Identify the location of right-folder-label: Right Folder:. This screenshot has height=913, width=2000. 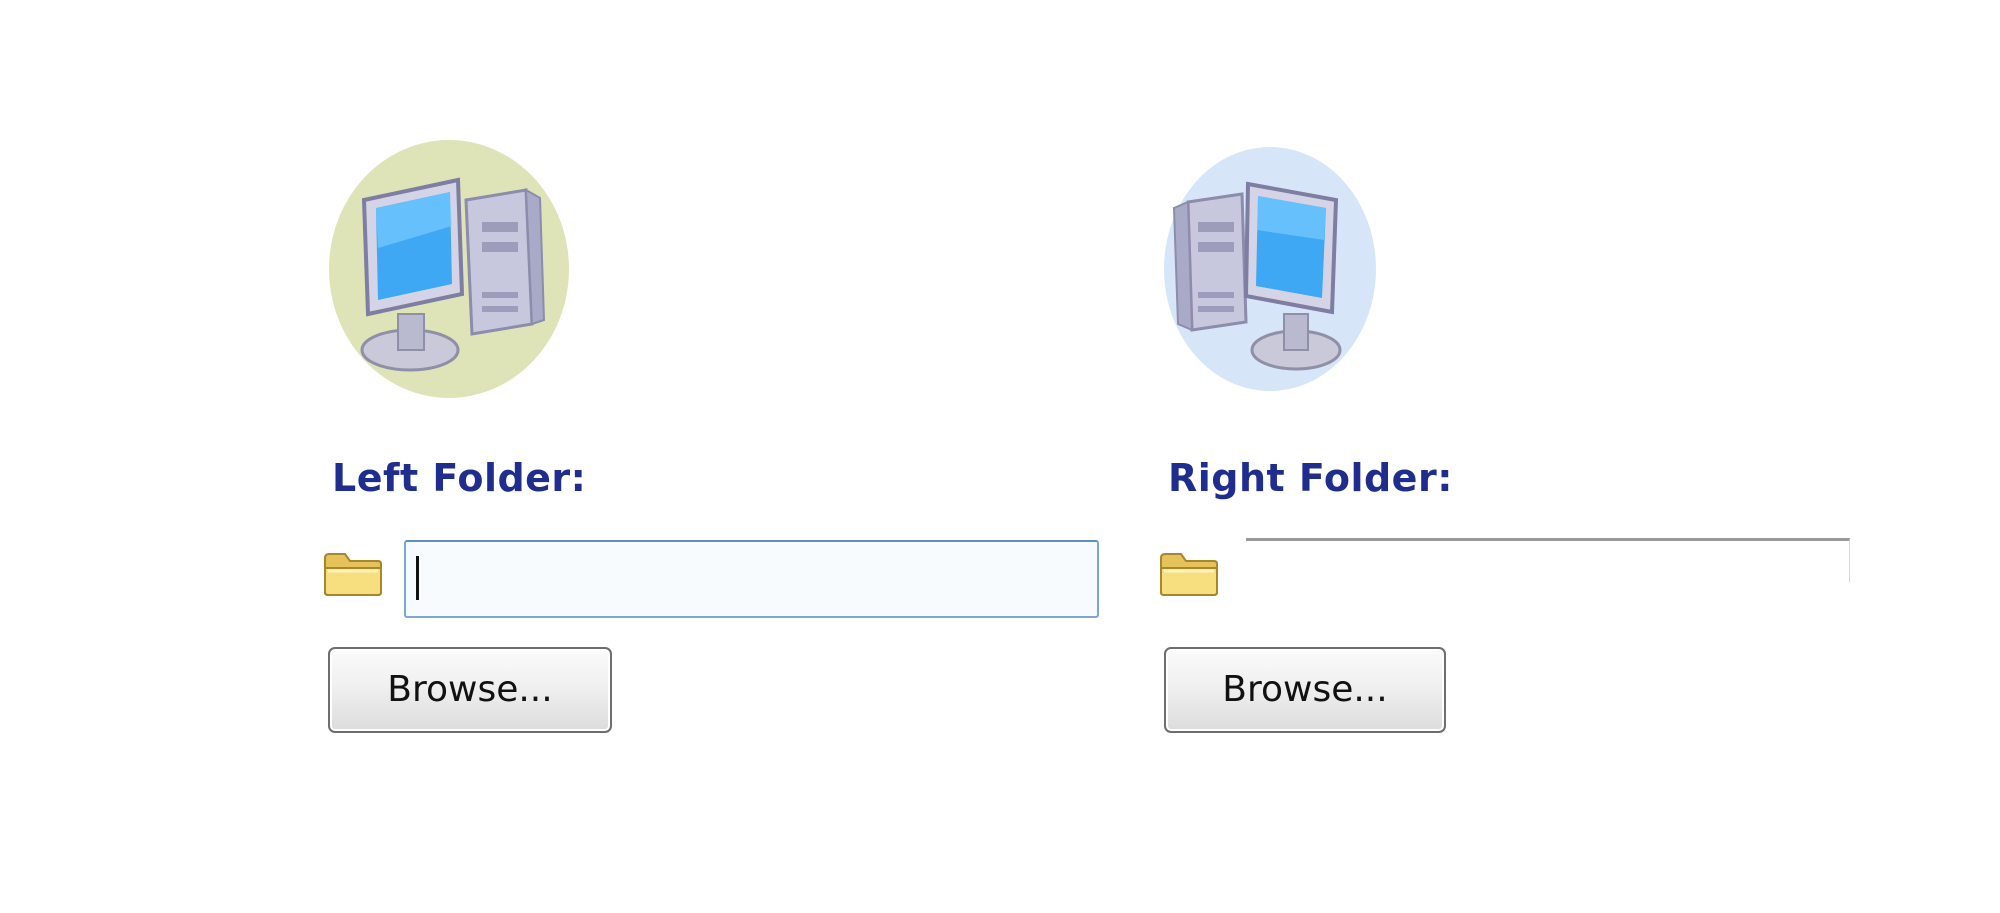
(1310, 478).